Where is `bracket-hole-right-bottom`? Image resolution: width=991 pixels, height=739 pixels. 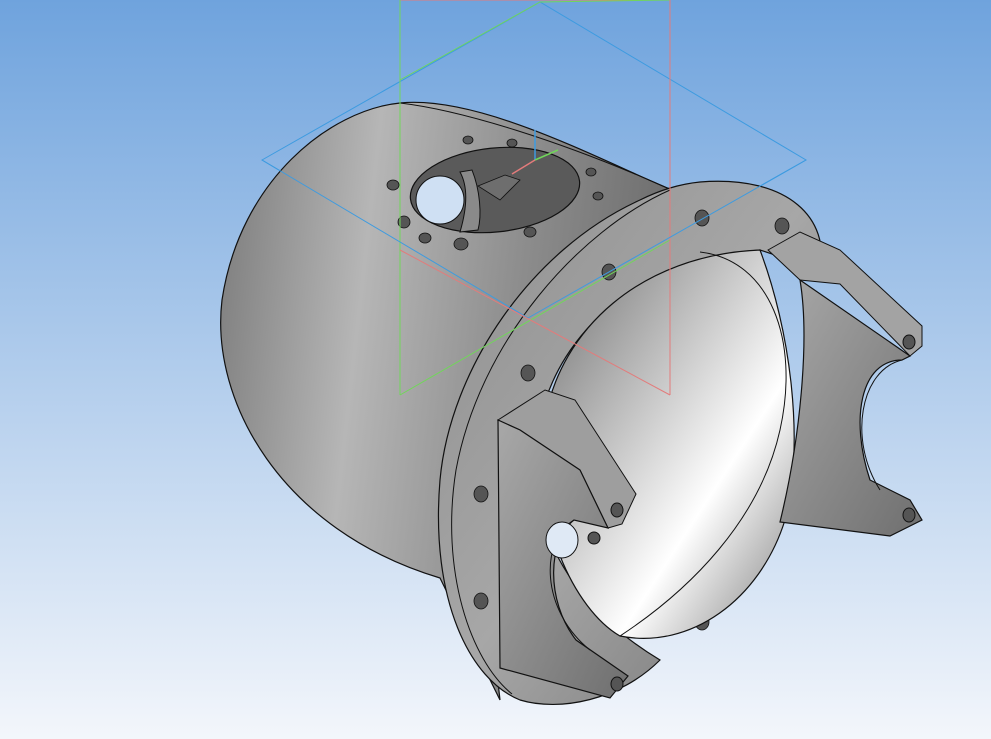
bracket-hole-right-bottom is located at coordinates (909, 515).